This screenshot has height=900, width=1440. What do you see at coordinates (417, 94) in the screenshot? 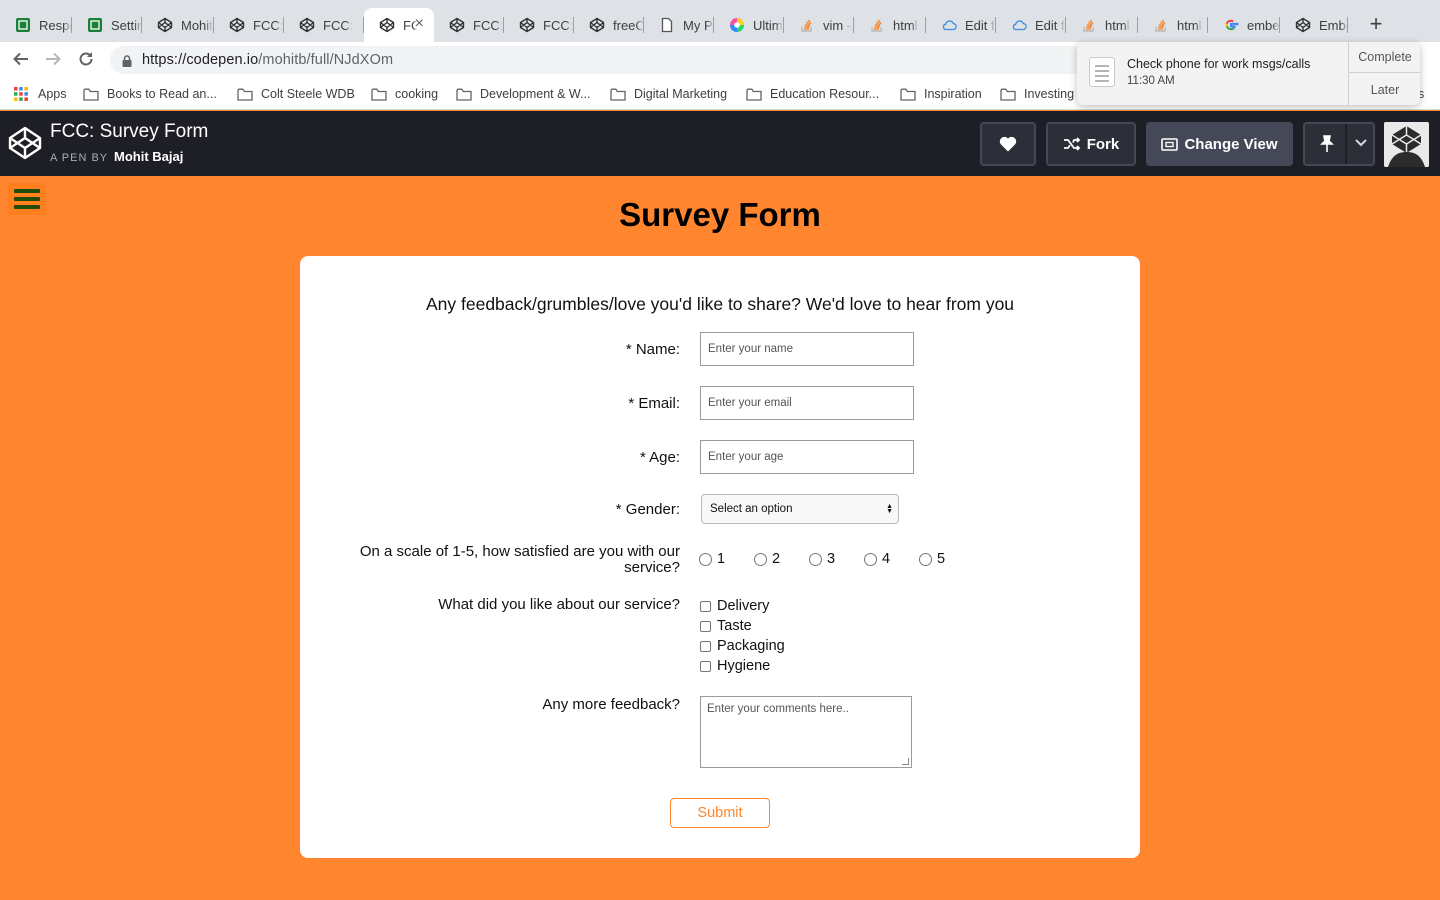
I see `bookmark-label: cooking` at bounding box center [417, 94].